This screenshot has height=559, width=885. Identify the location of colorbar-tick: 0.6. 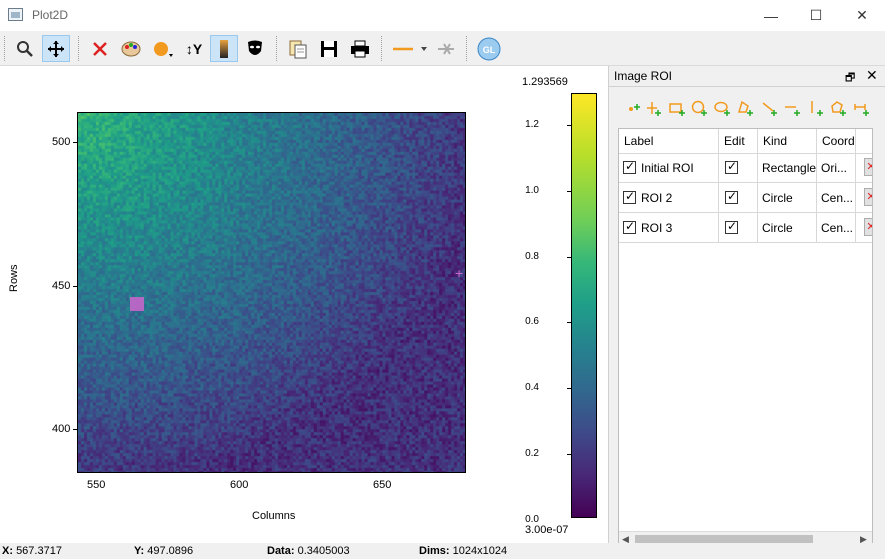
(532, 321).